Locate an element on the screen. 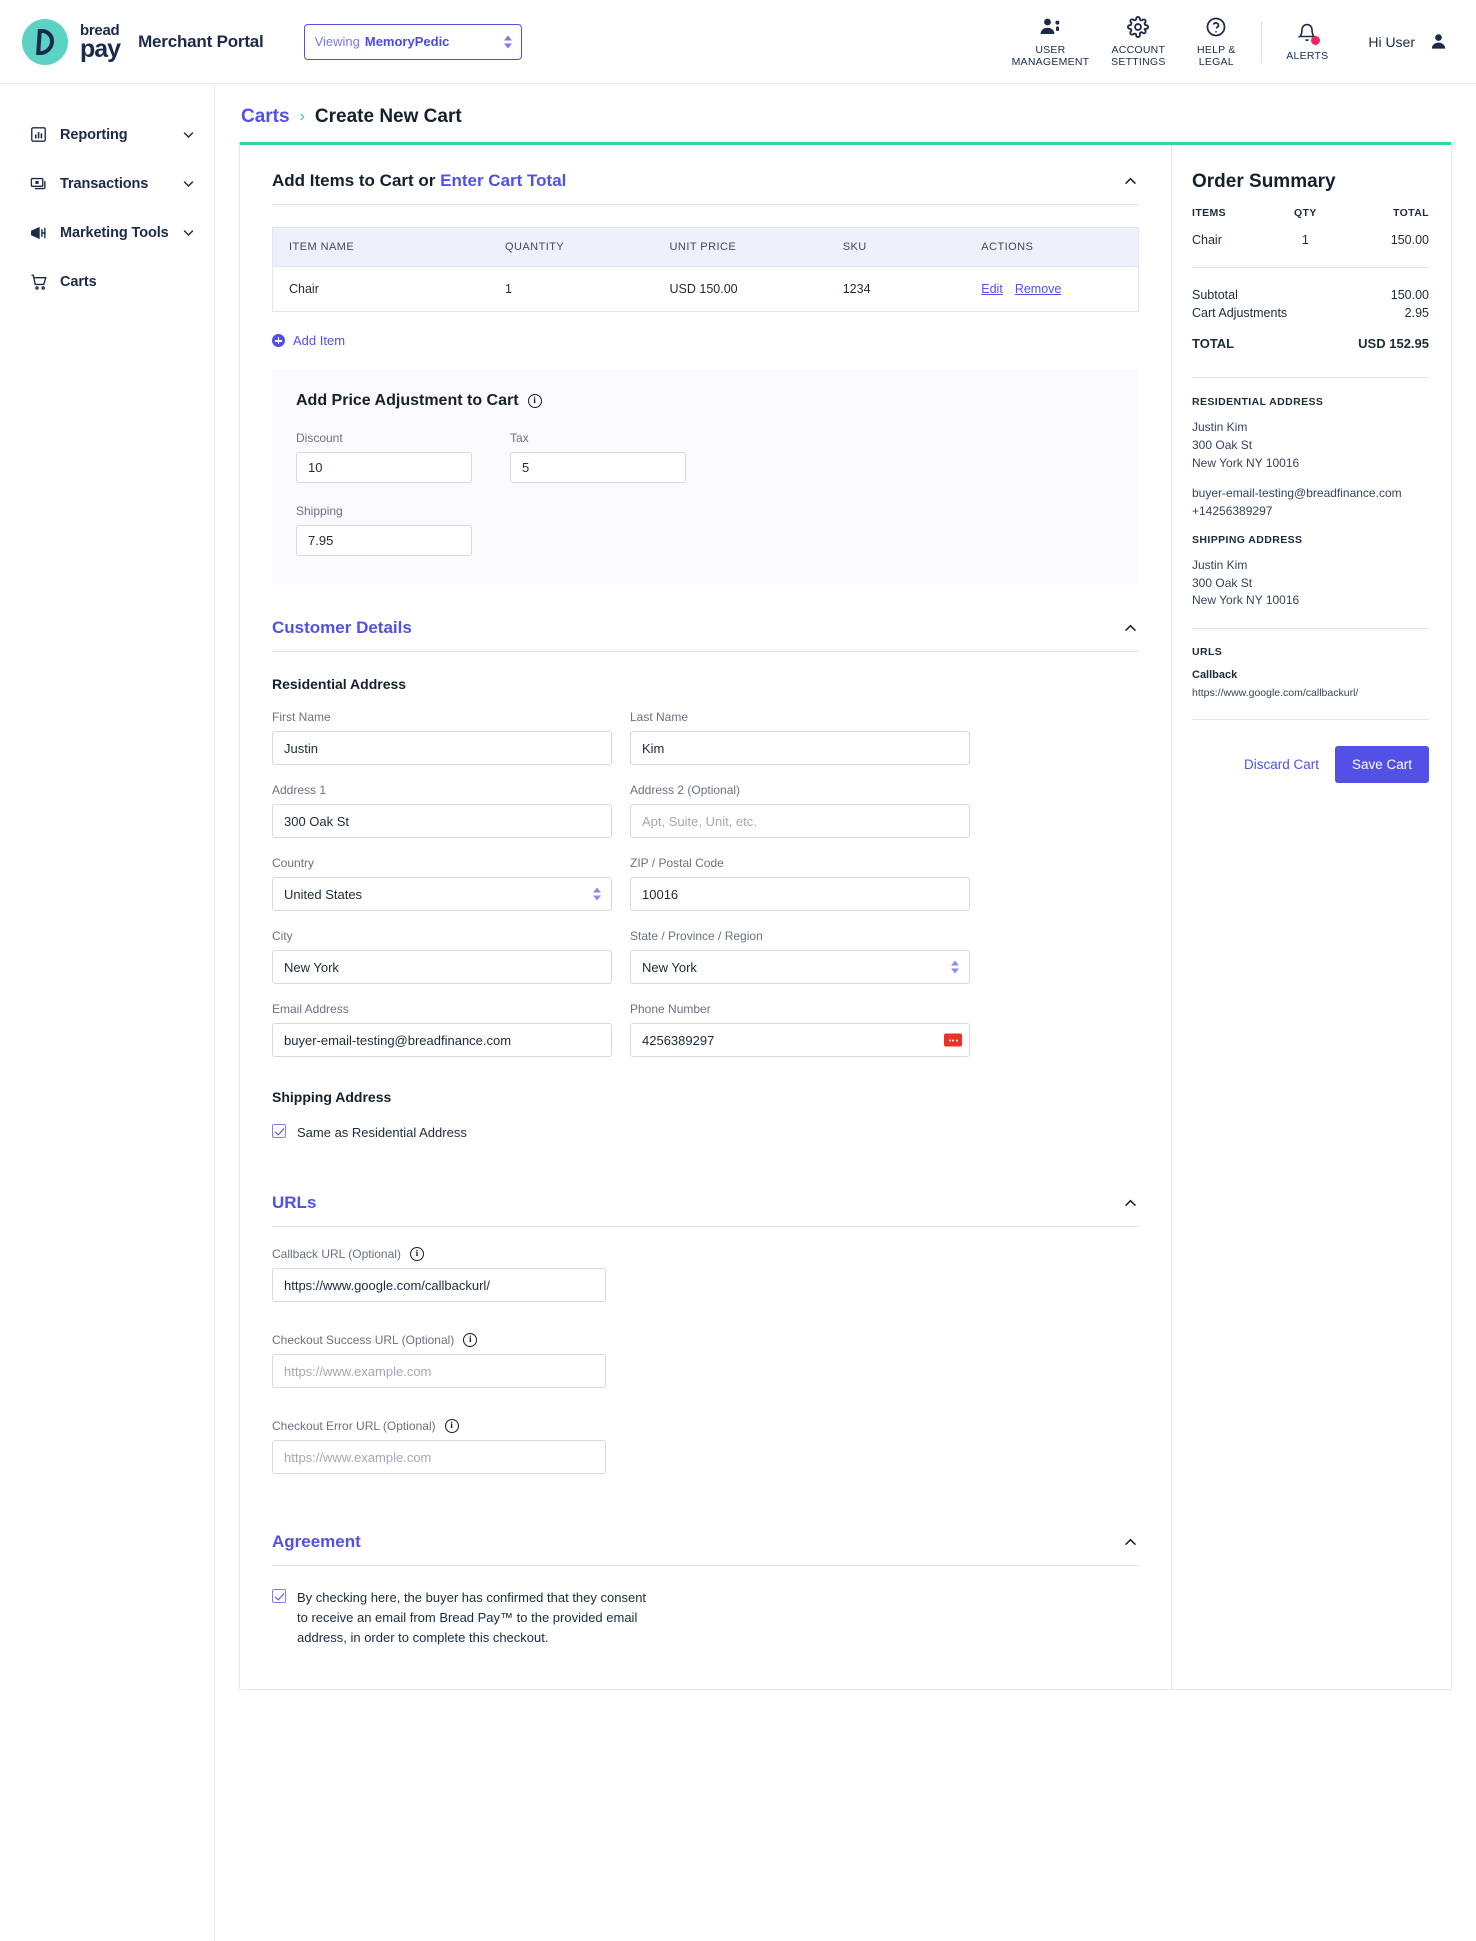  country-select is located at coordinates (442, 894).